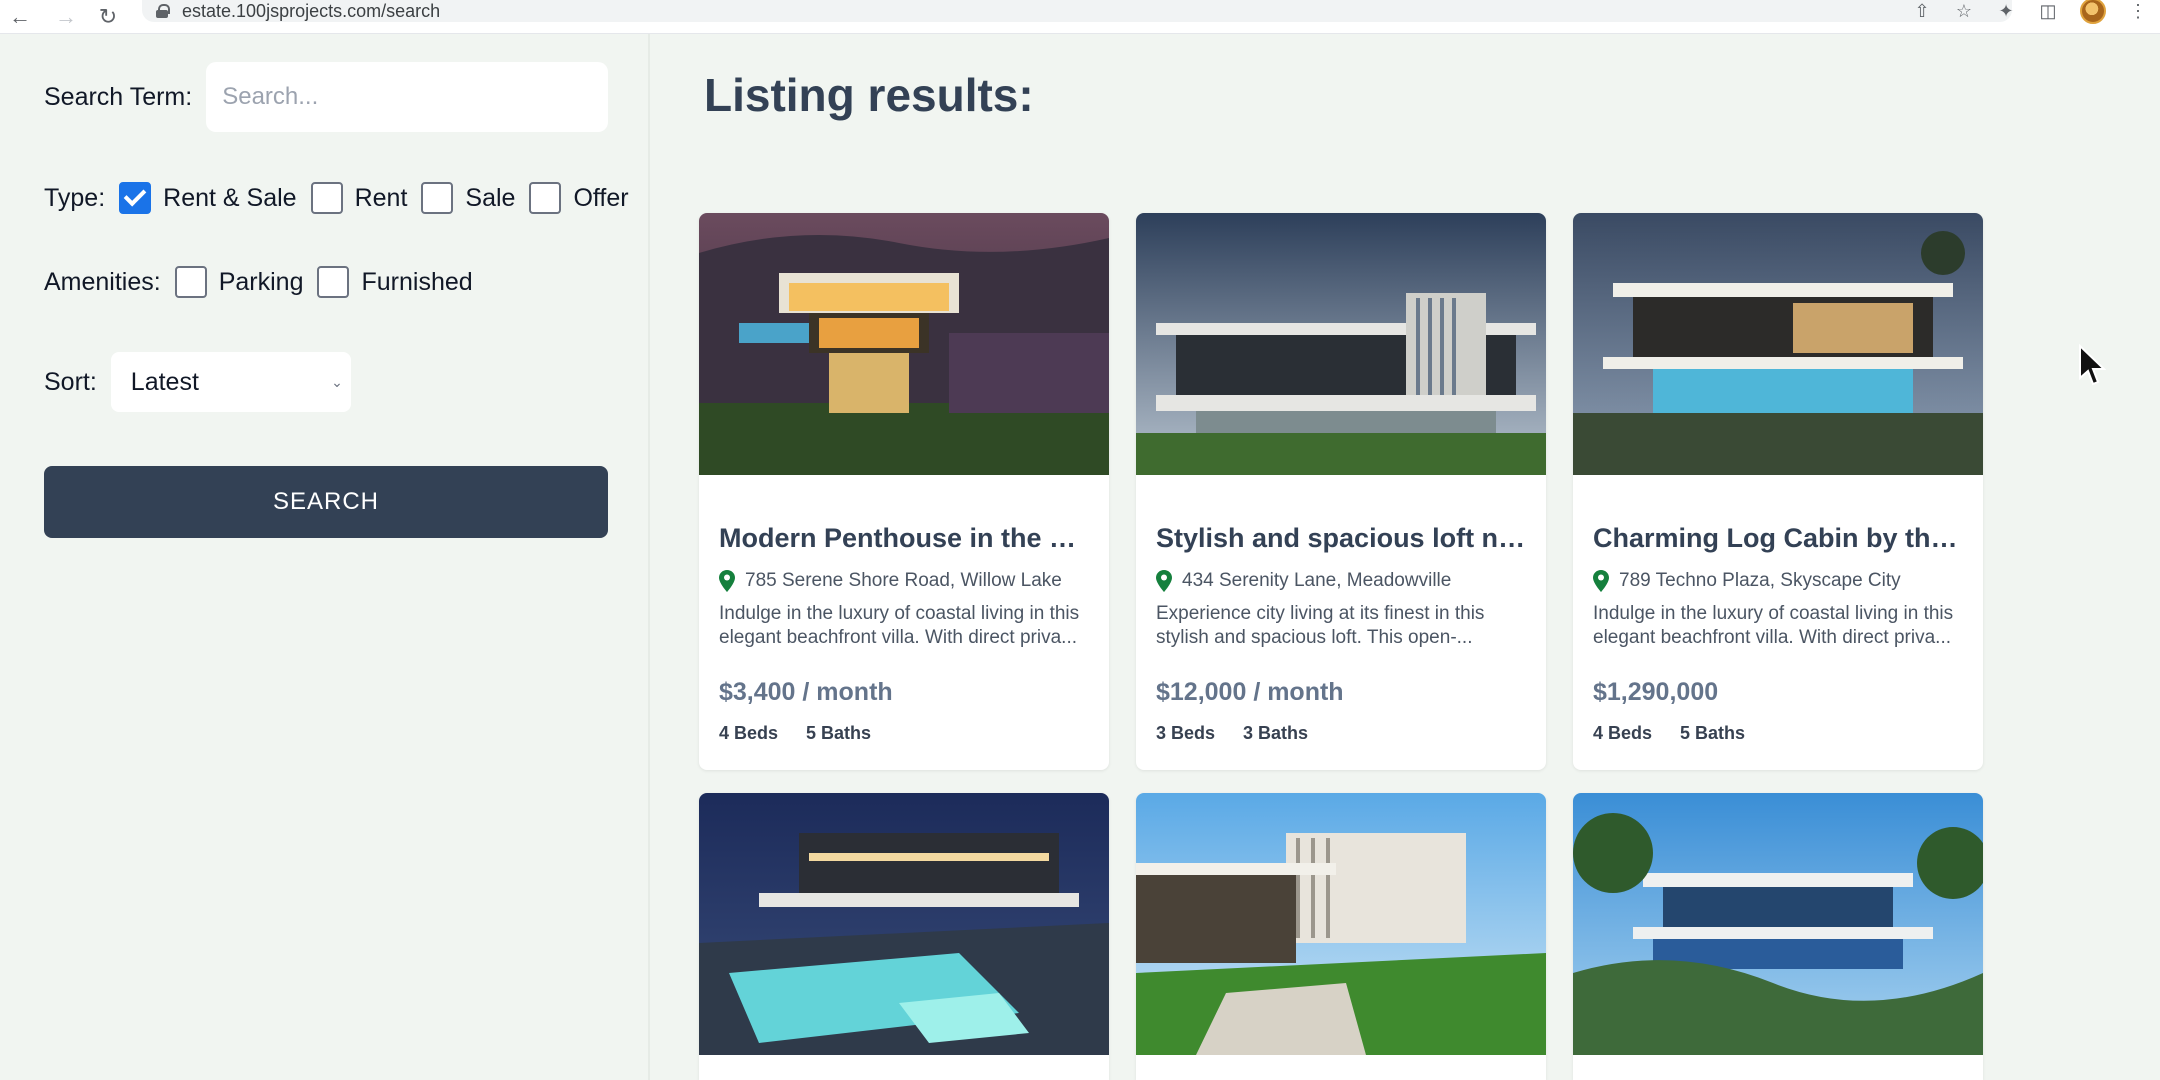 Image resolution: width=2160 pixels, height=1080 pixels. I want to click on search-term-row: Search Term:, so click(326, 97).